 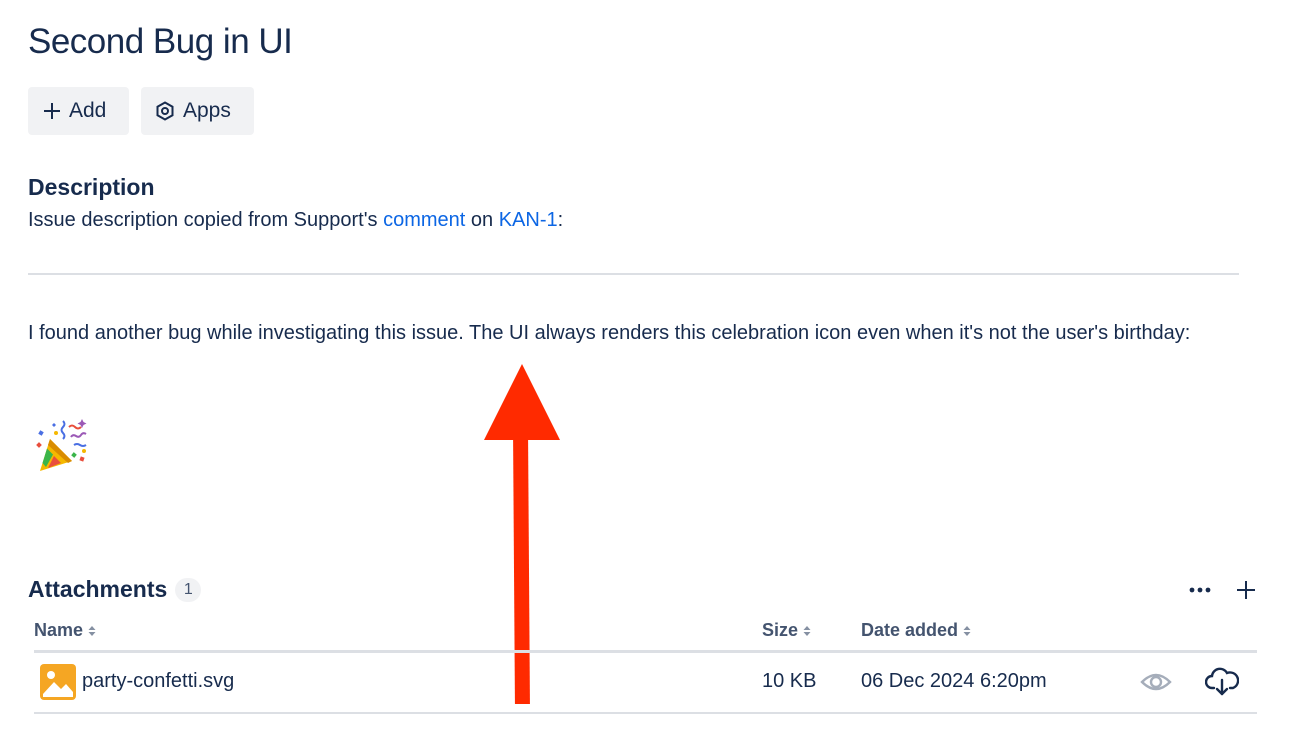 What do you see at coordinates (482, 220) in the screenshot?
I see `description-on-text: on` at bounding box center [482, 220].